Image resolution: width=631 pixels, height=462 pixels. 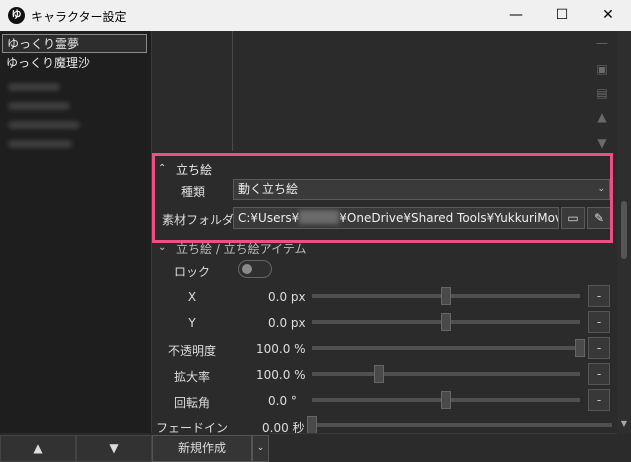 What do you see at coordinates (162, 168) in the screenshot?
I see `chevron-up-icon: ⌃` at bounding box center [162, 168].